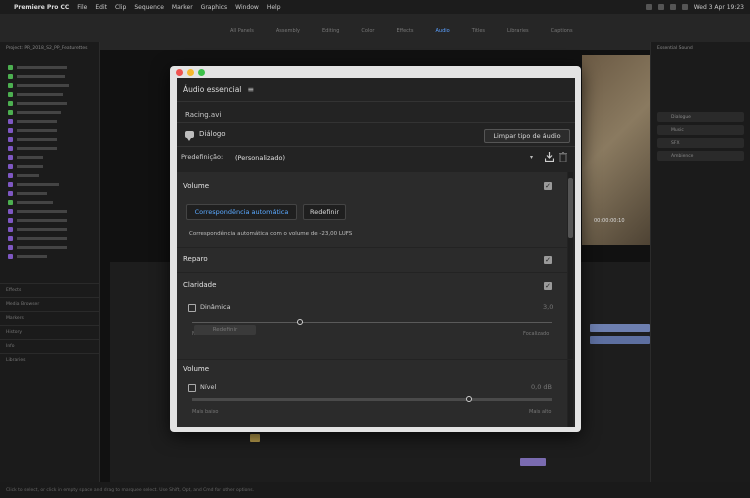  What do you see at coordinates (241, 212) in the screenshot?
I see `auto-match-button: Correspondência automática` at bounding box center [241, 212].